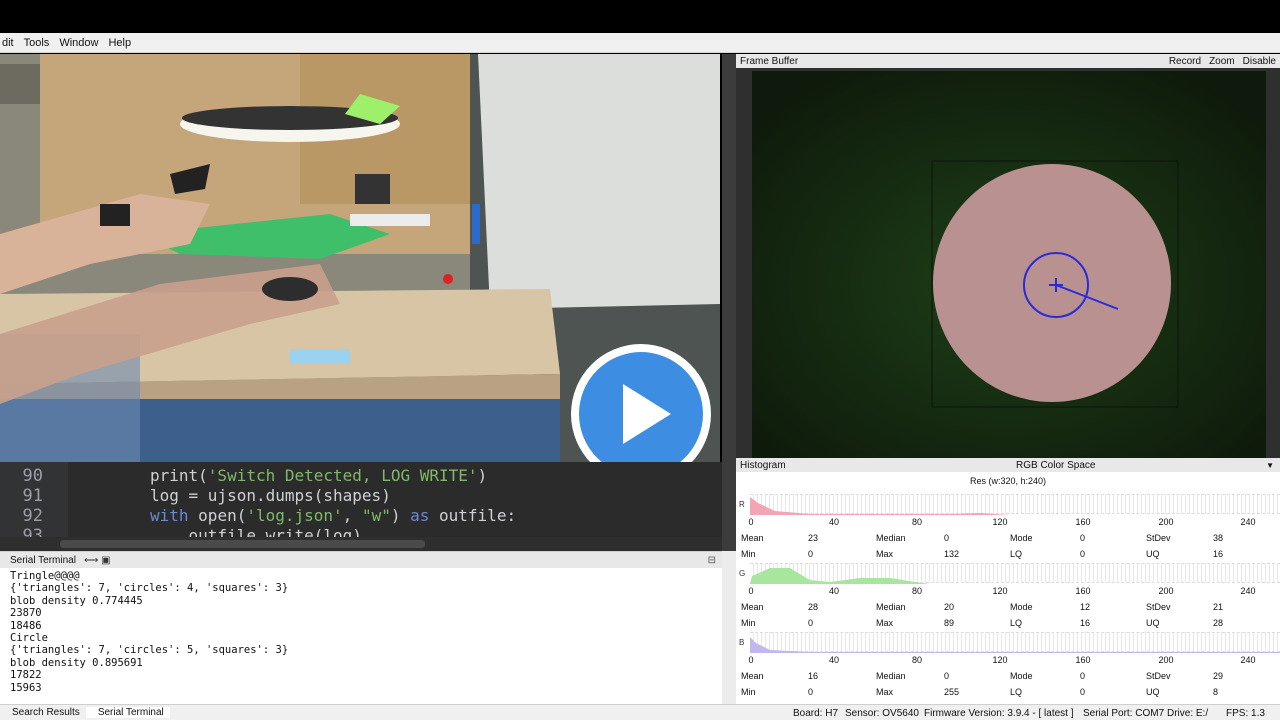 The height and width of the screenshot is (720, 1280). Describe the element at coordinates (242, 544) in the screenshot. I see `scrollbar-thumb` at that location.